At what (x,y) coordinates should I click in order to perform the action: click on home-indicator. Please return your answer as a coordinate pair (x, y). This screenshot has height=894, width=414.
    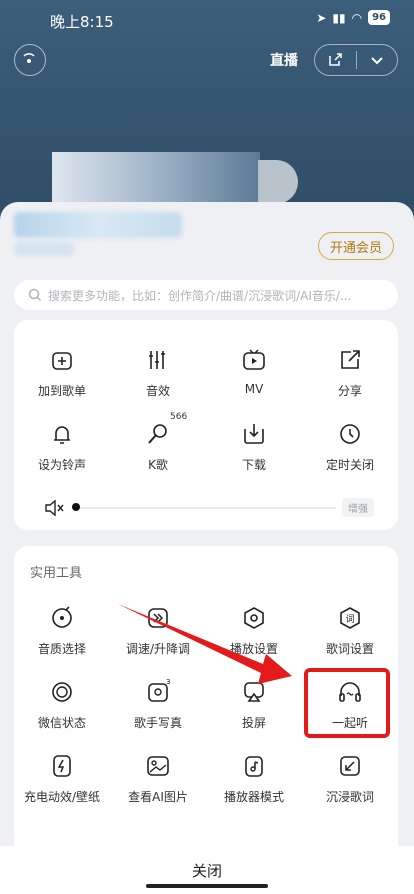
    Looking at the image, I should click on (207, 886).